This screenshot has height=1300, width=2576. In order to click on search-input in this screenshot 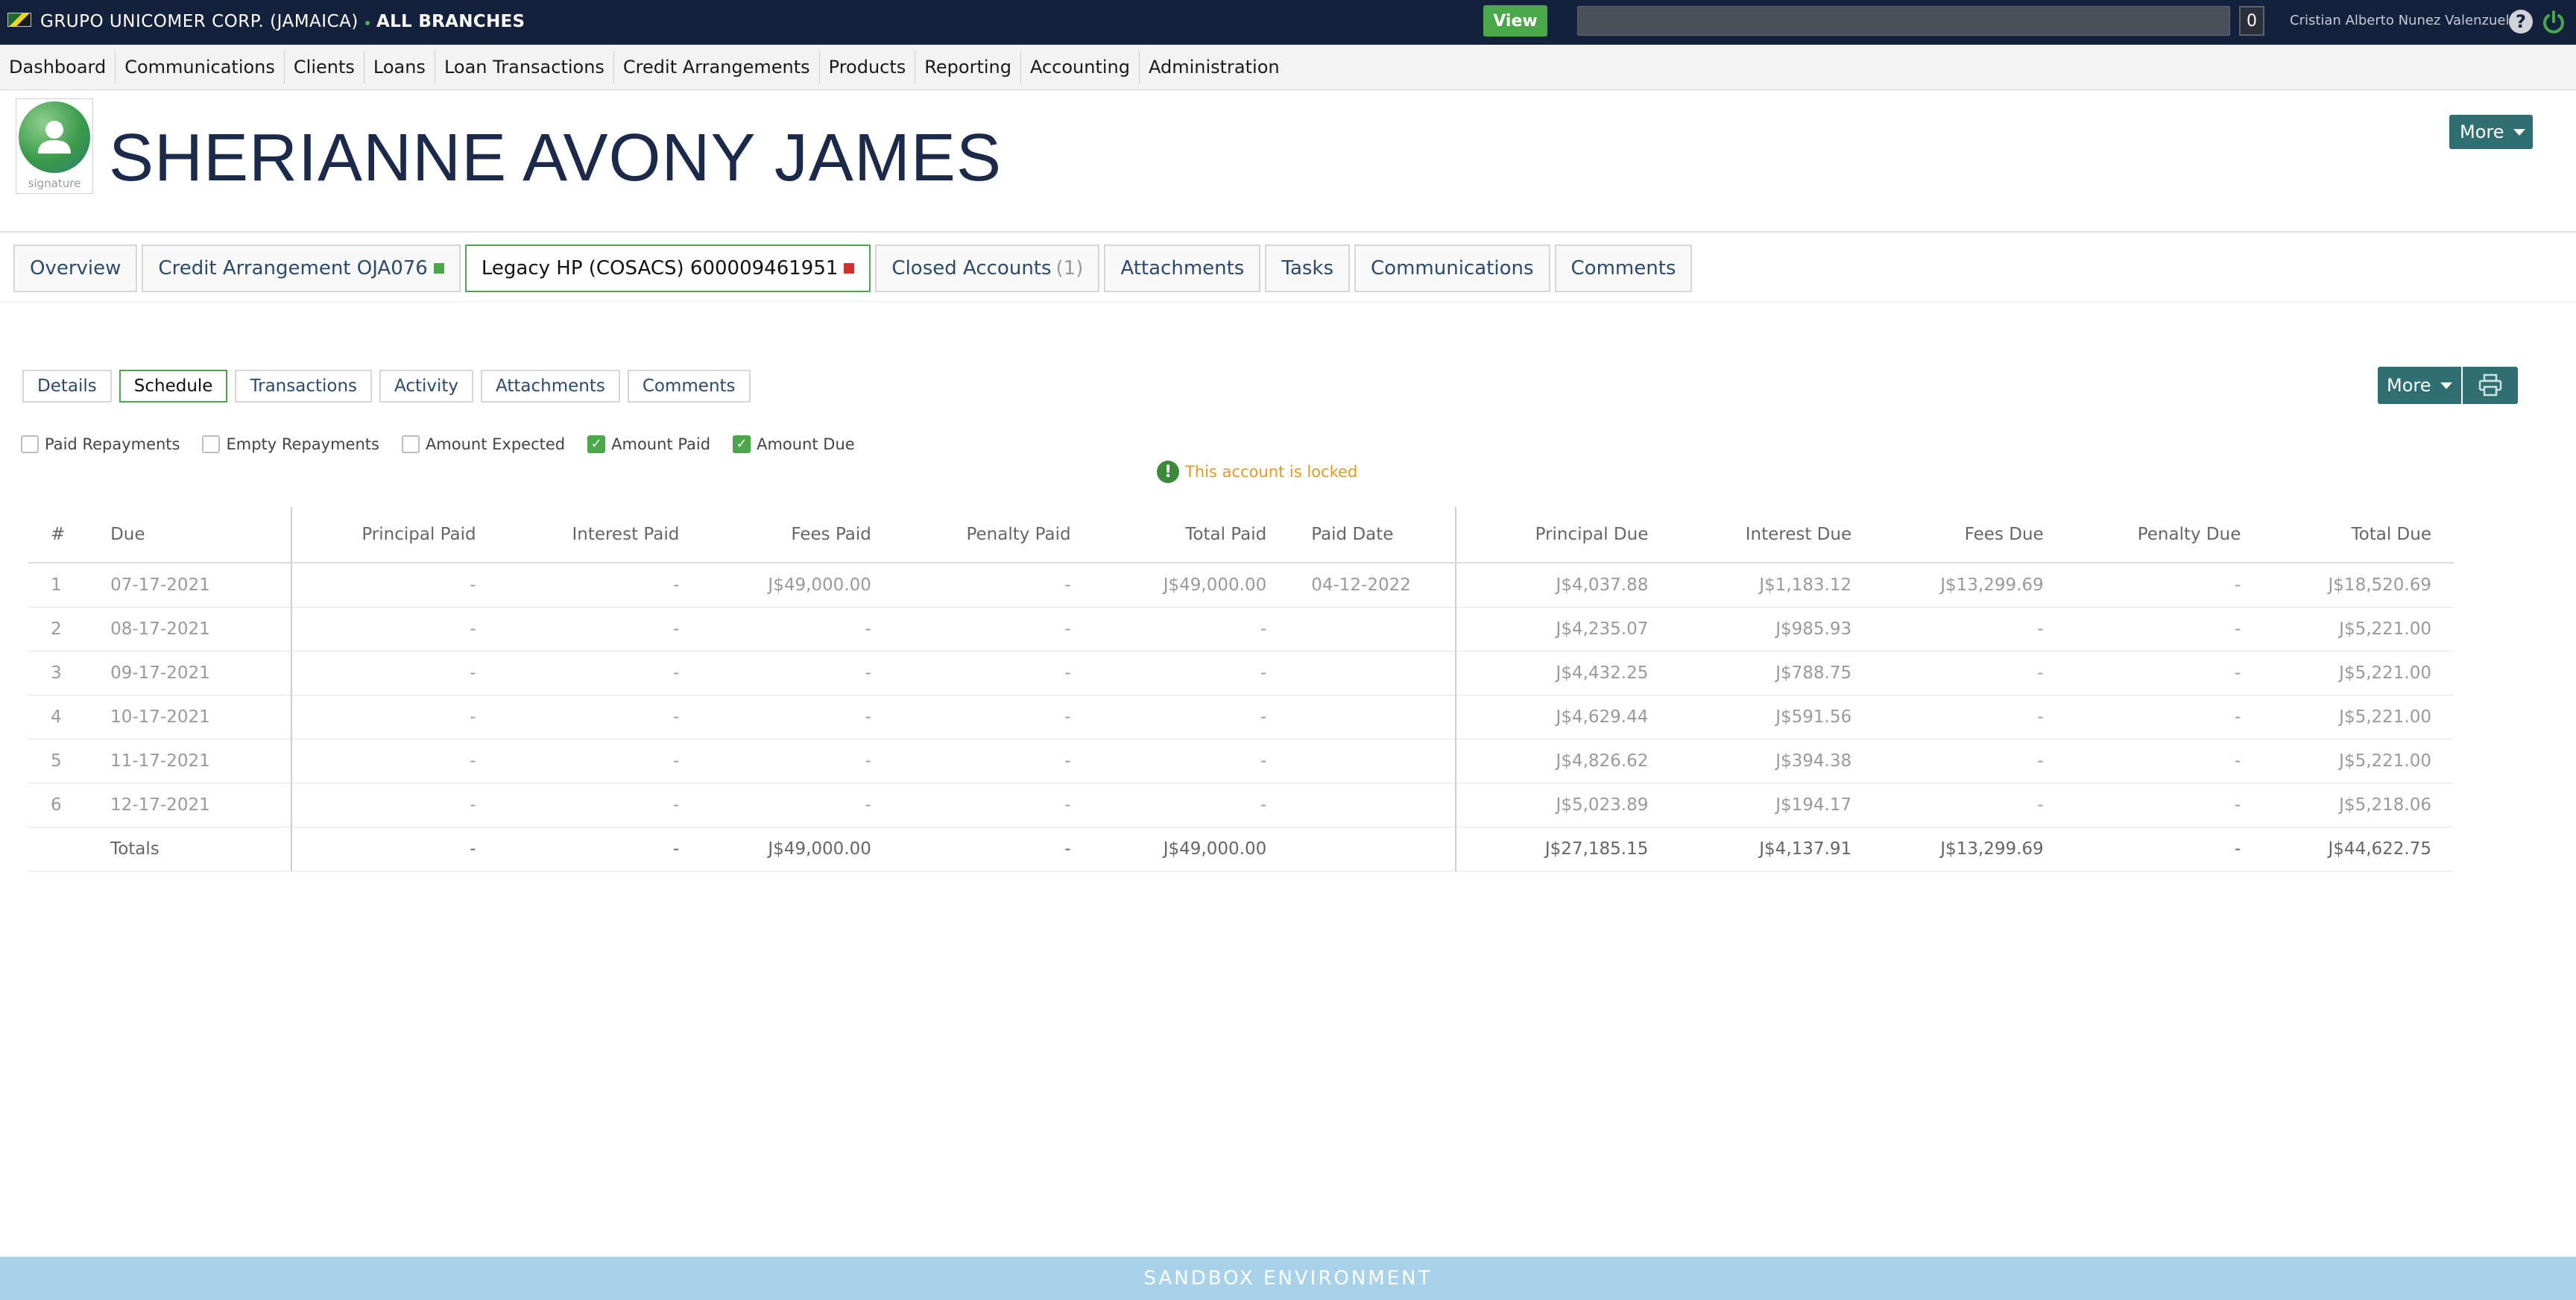, I will do `click(1903, 21)`.